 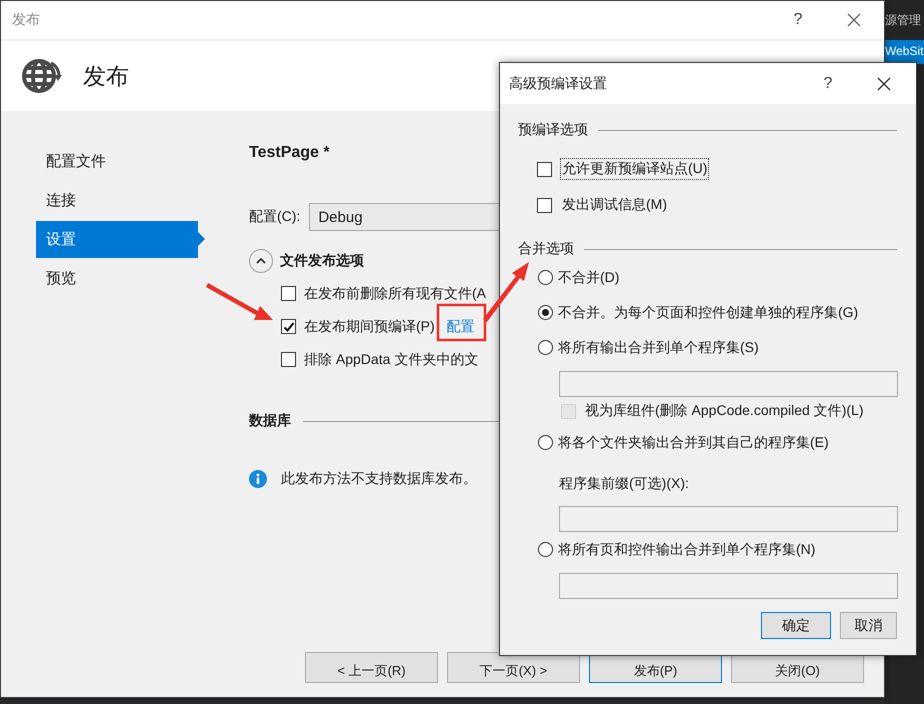 I want to click on group-title: 预编译选项, so click(x=553, y=130).